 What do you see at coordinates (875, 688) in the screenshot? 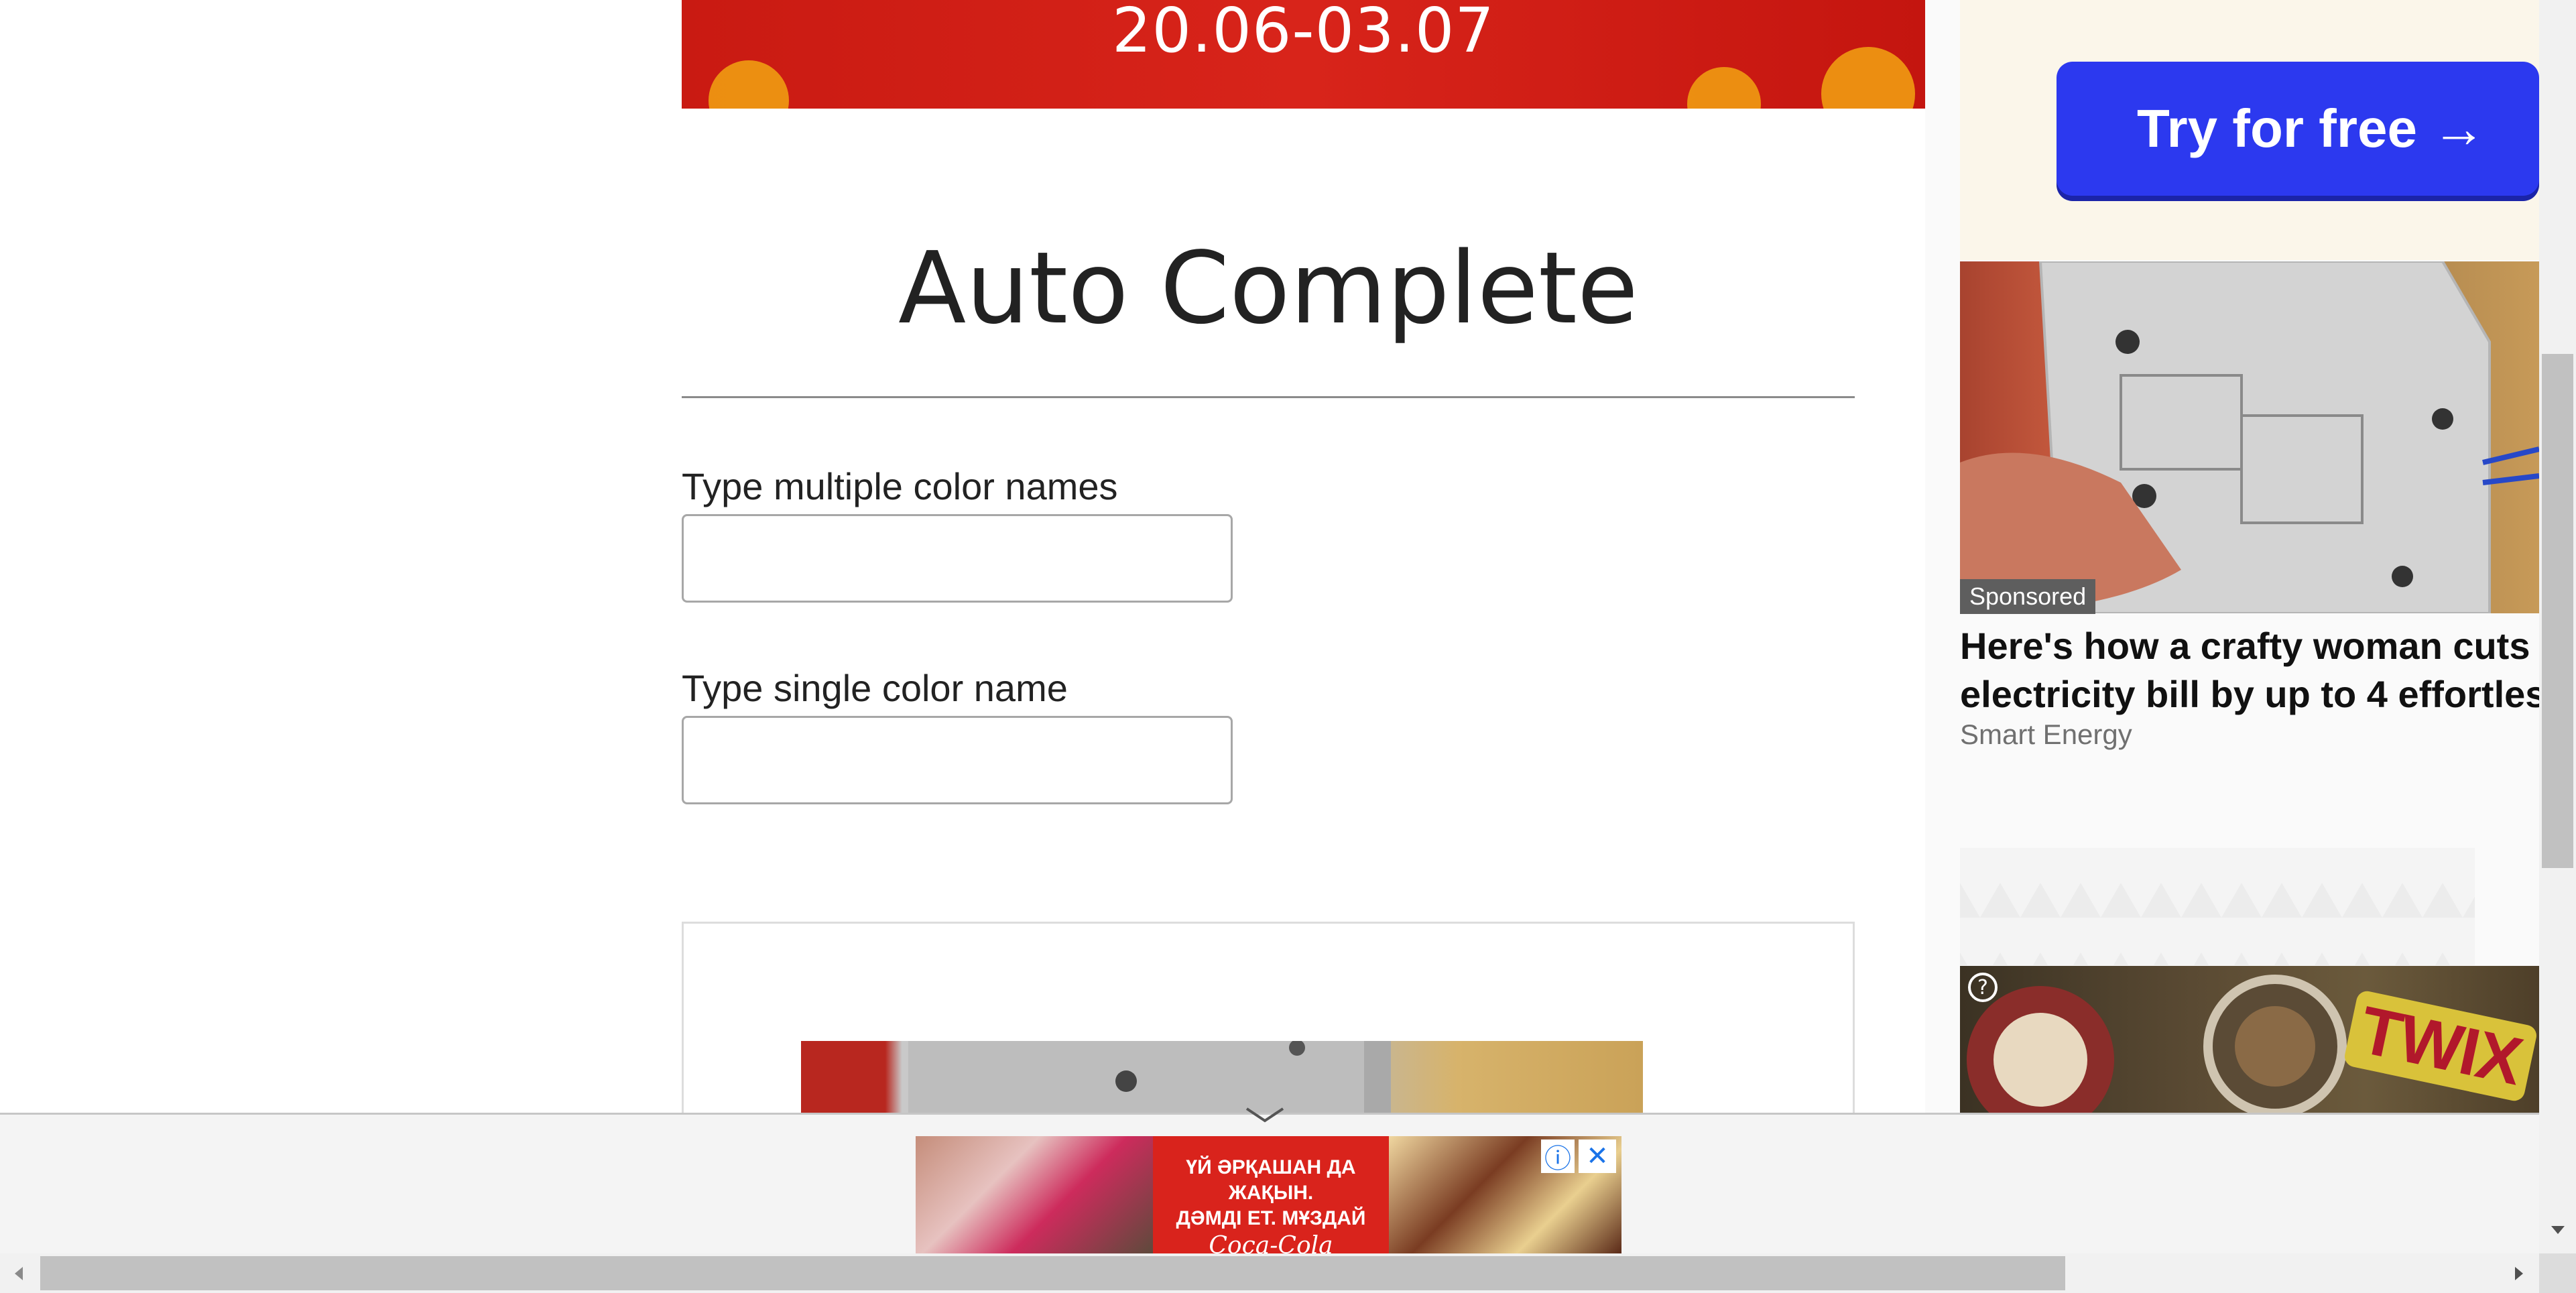
I see `single-color-label: Type single color name` at bounding box center [875, 688].